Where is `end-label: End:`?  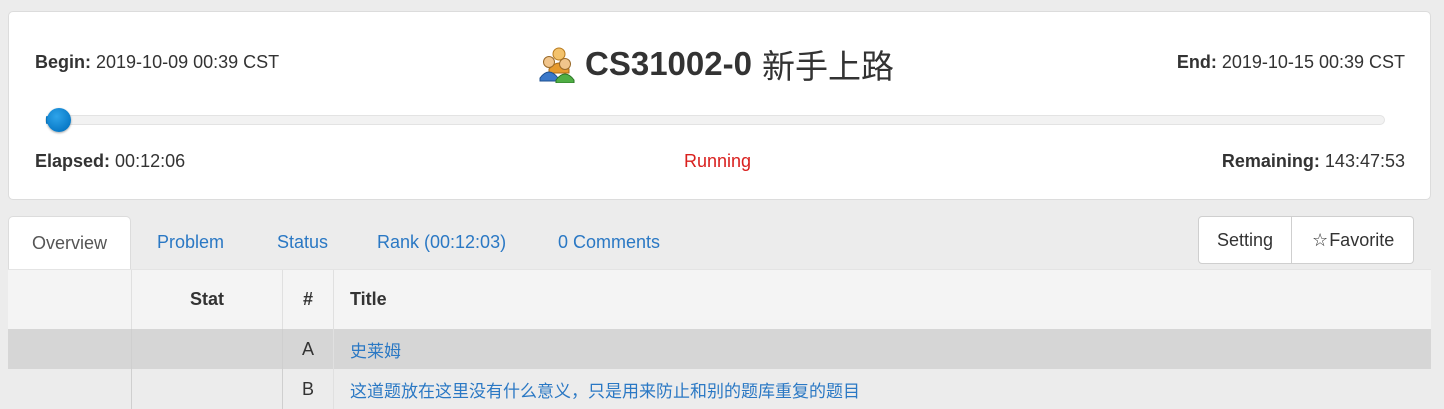 end-label: End: is located at coordinates (1196, 62).